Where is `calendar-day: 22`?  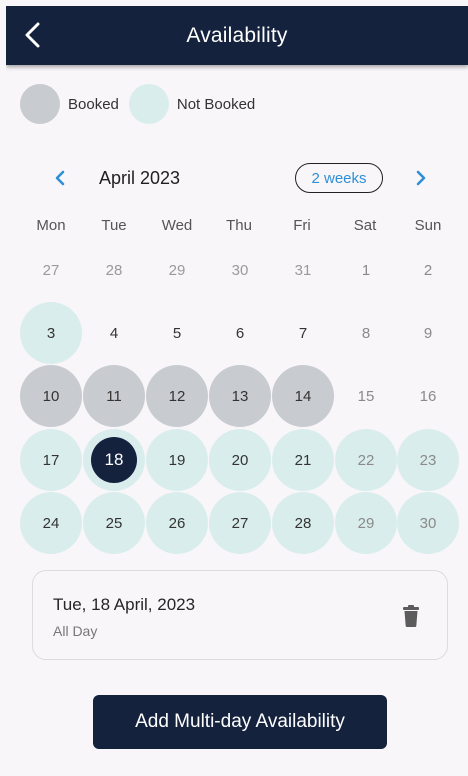 calendar-day: 22 is located at coordinates (366, 460).